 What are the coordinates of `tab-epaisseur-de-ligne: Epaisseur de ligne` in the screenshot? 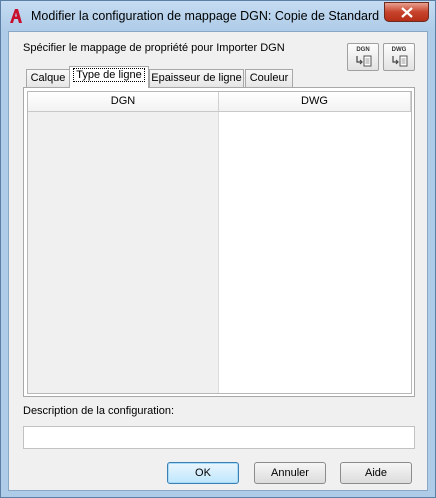 It's located at (196, 78).